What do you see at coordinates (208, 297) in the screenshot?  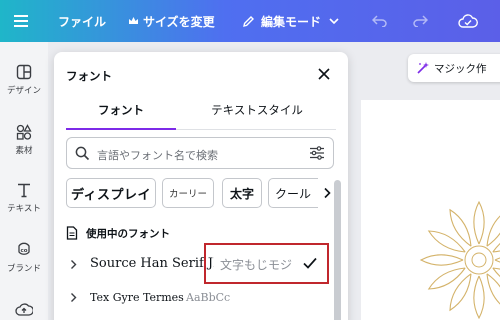 I see `font-sample: AaBbCc` at bounding box center [208, 297].